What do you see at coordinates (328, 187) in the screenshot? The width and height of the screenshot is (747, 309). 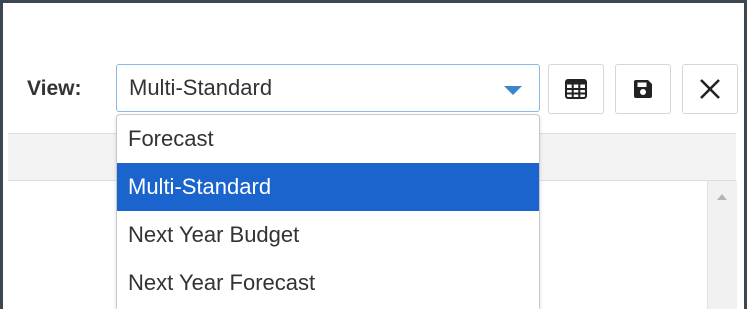 I see `view-option-multi-standard: Multi-Standard` at bounding box center [328, 187].